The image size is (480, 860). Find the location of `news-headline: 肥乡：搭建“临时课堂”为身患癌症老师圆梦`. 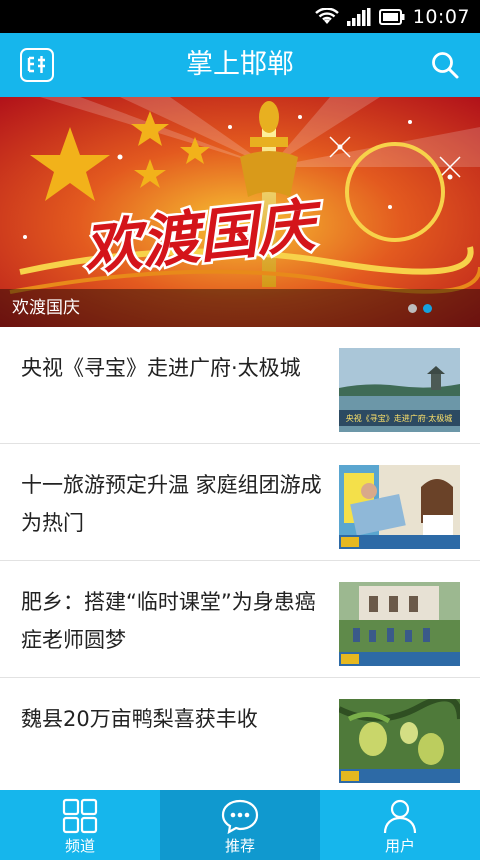

news-headline: 肥乡：搭建“临时课堂”为身患癌症老师圆梦 is located at coordinates (168, 621).